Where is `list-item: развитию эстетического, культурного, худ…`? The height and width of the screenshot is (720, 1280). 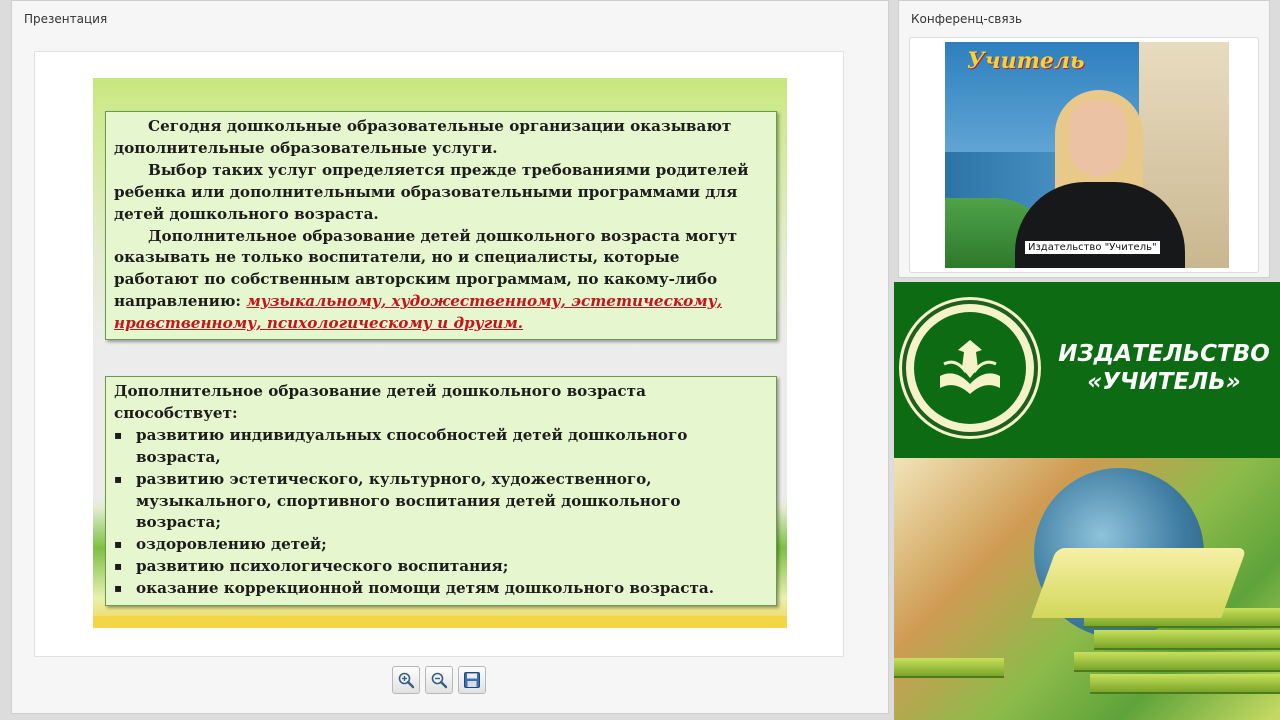
list-item: развитию эстетического, культурного, худ… is located at coordinates (441, 502).